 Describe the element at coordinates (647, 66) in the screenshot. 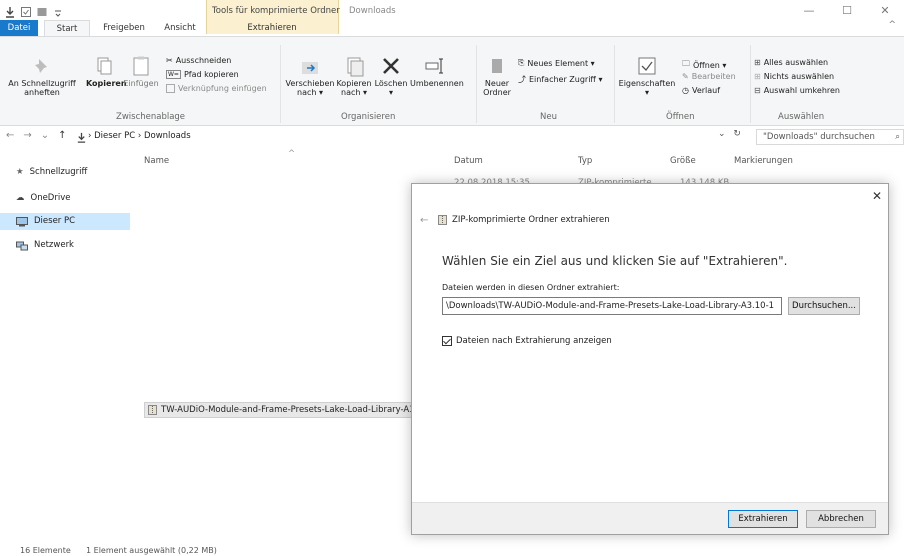

I see `properties-icon` at that location.